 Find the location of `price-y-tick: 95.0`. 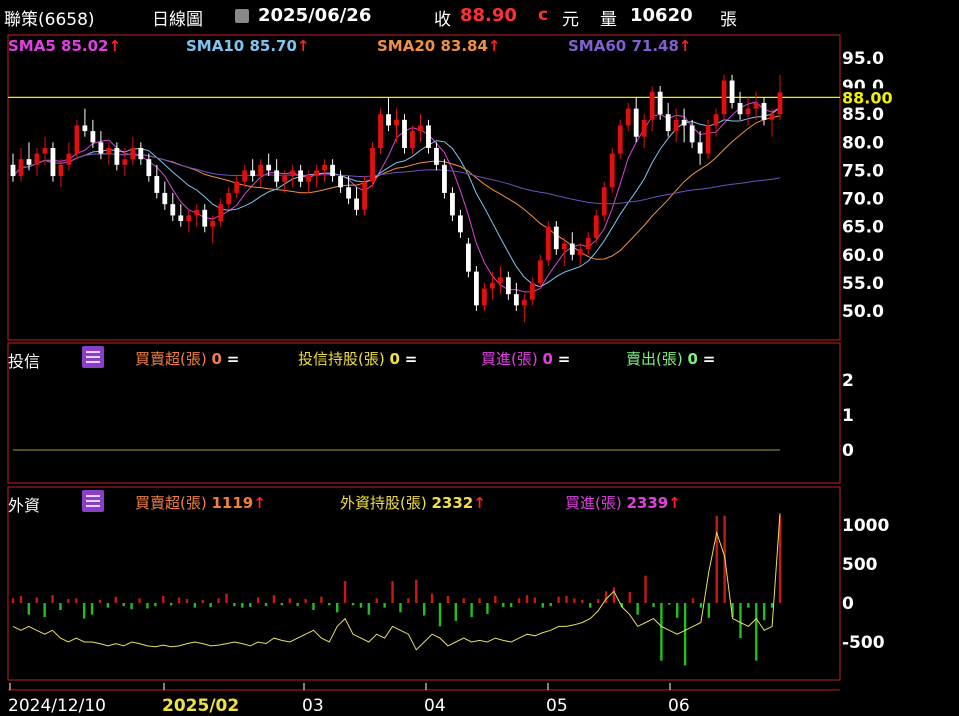

price-y-tick: 95.0 is located at coordinates (863, 59).